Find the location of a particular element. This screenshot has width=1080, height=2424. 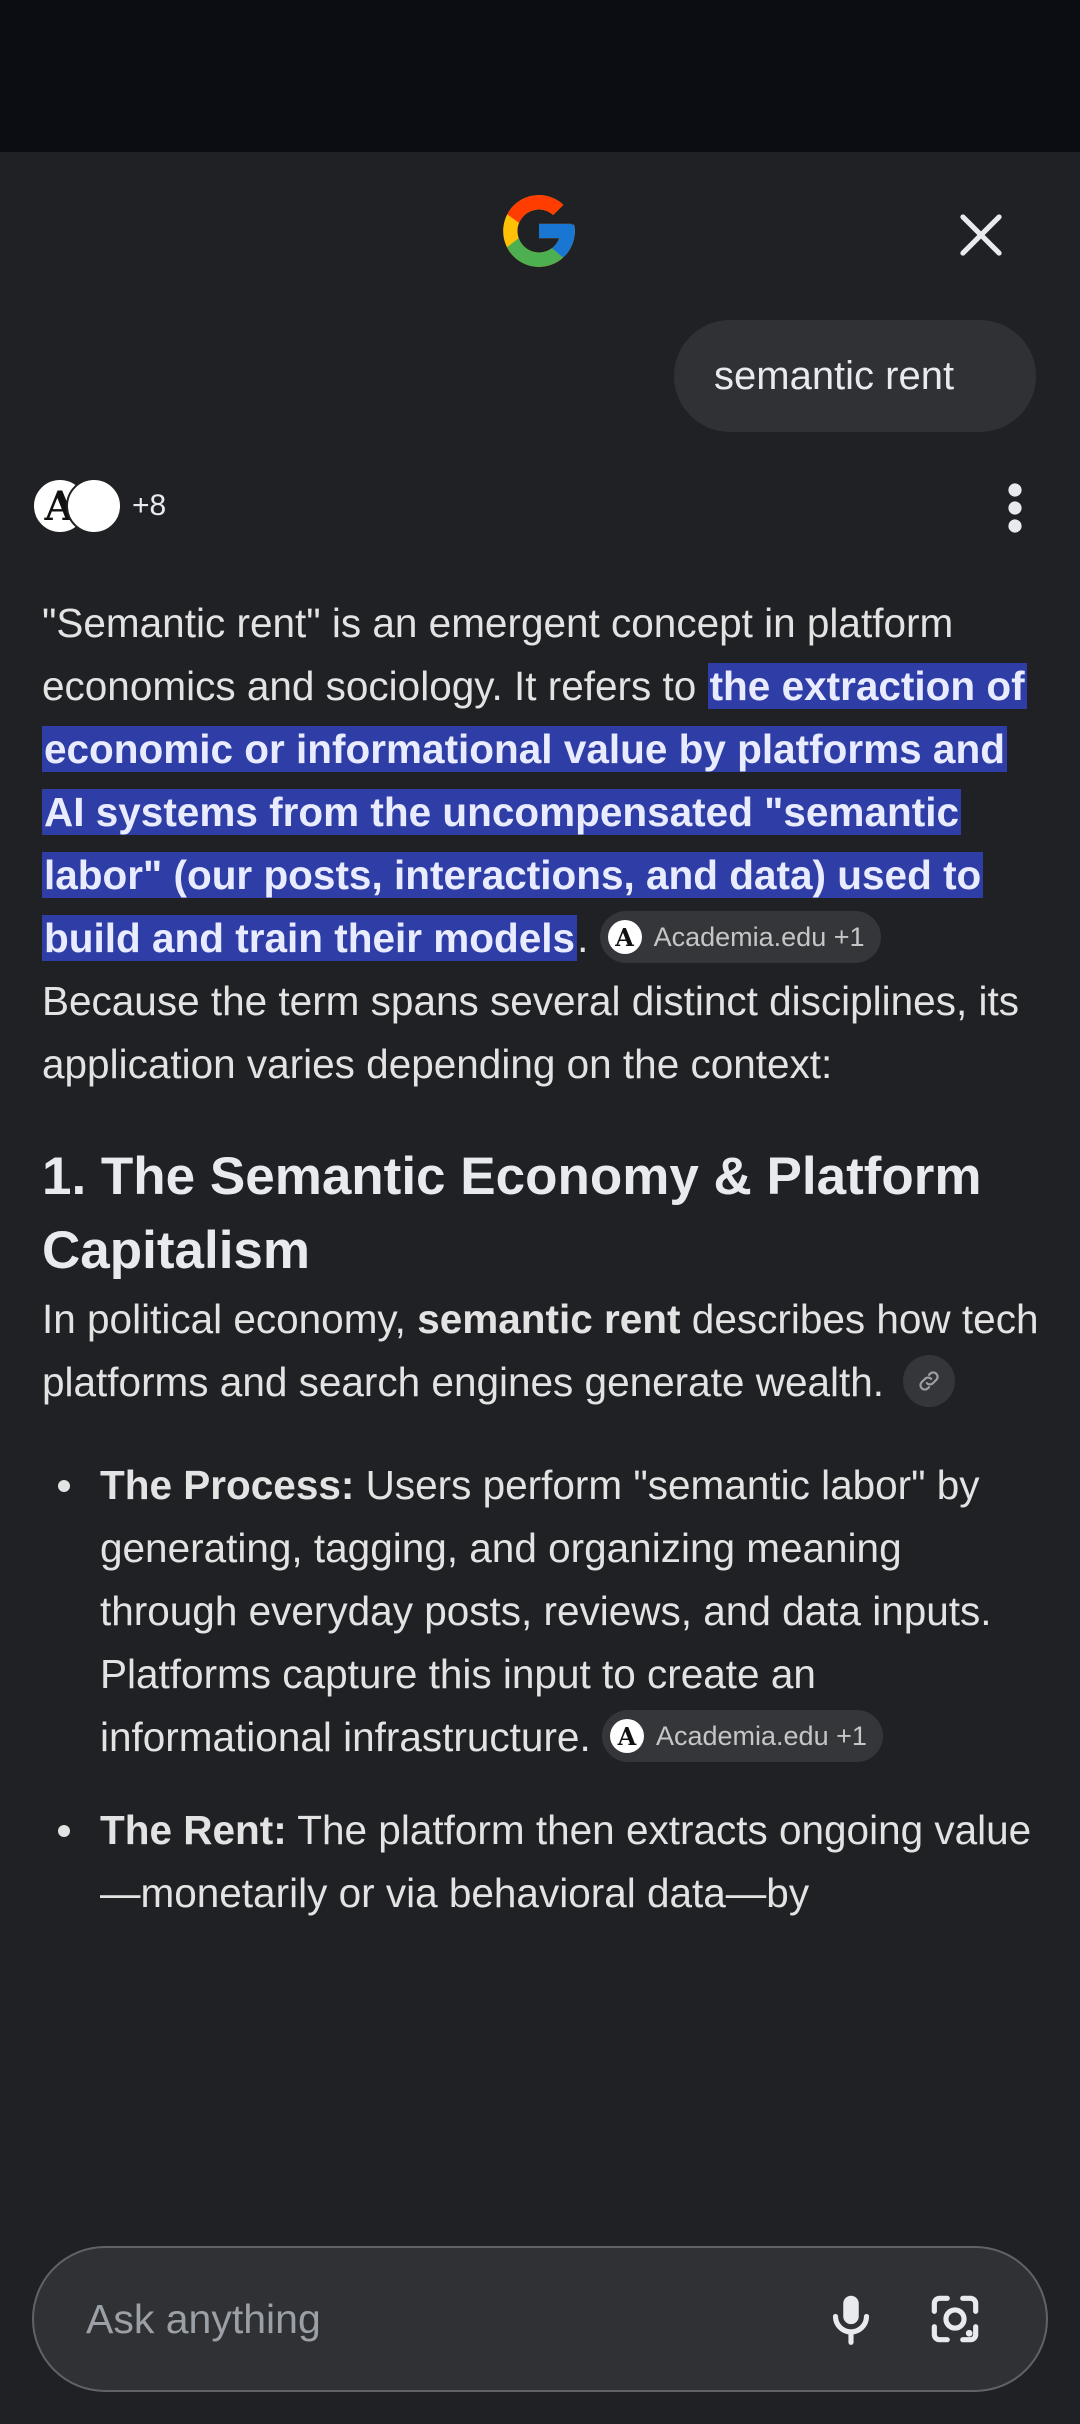

bullet-label: The Rent: is located at coordinates (193, 1830).